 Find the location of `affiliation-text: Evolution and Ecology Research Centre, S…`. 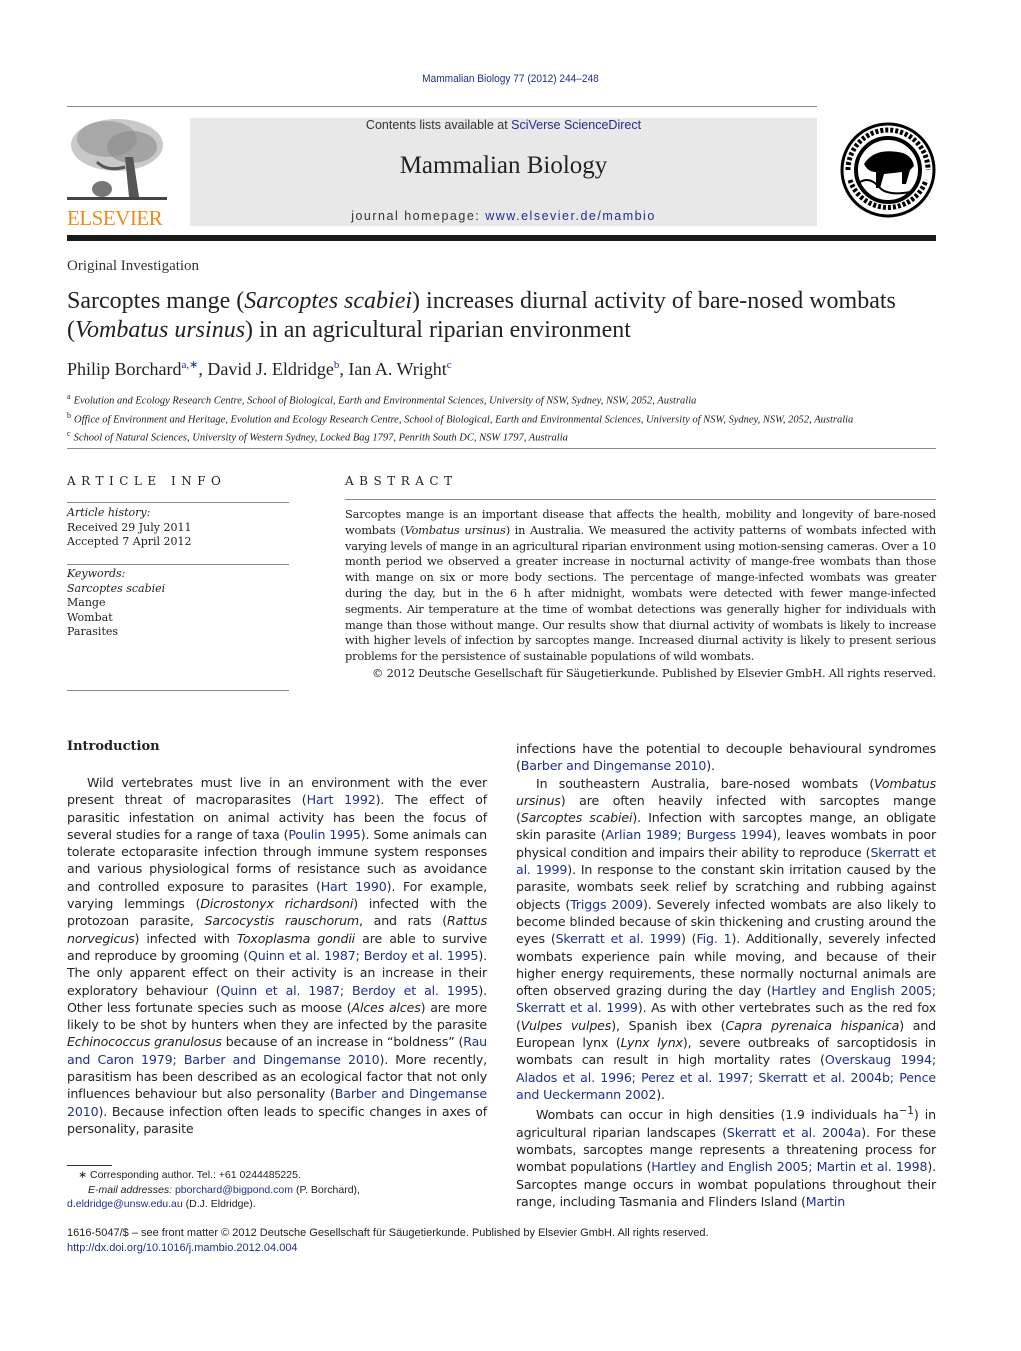

affiliation-text: Evolution and Ecology Research Centre, S… is located at coordinates (385, 401).